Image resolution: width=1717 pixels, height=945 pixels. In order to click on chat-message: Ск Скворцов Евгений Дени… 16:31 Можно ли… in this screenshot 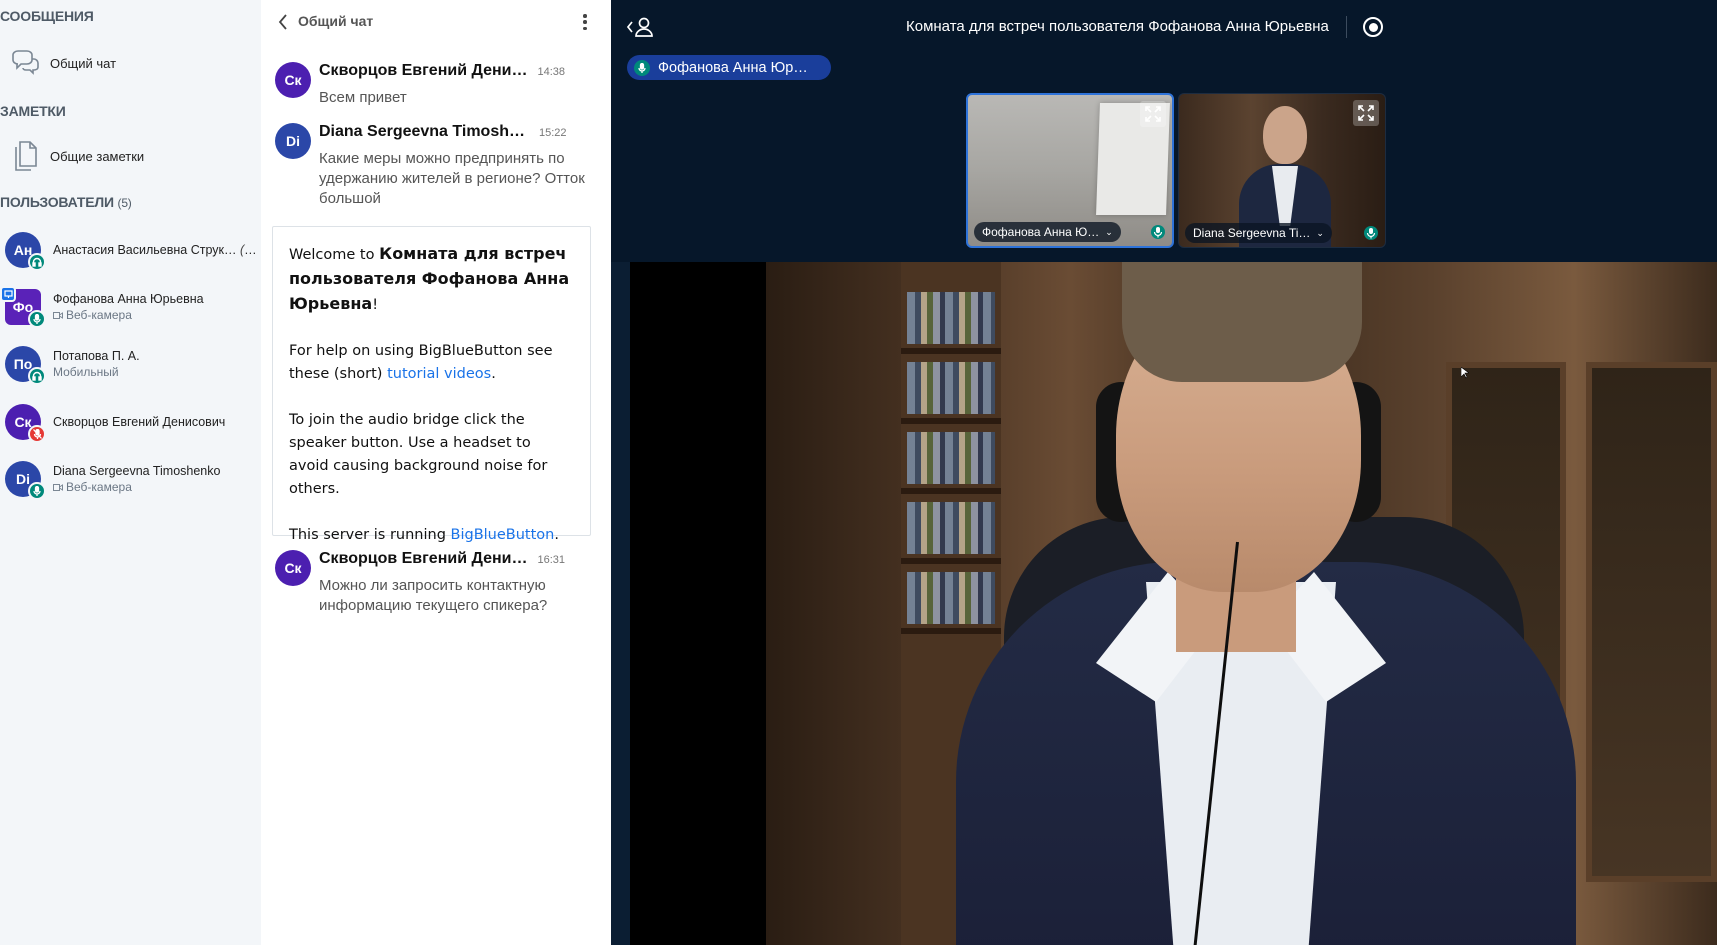, I will do `click(438, 585)`.